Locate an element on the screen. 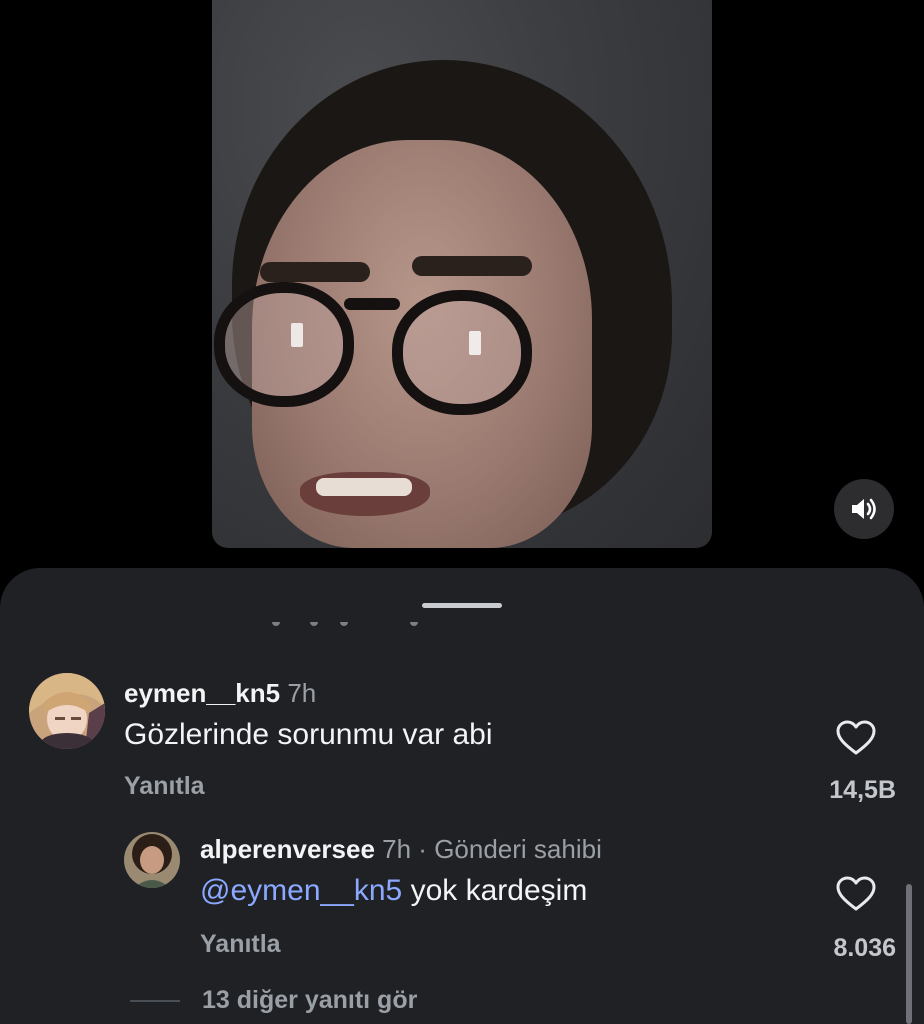 This screenshot has width=924, height=1024. reply-text: @eymen__kn5 yok kardeşim is located at coordinates (393, 891).